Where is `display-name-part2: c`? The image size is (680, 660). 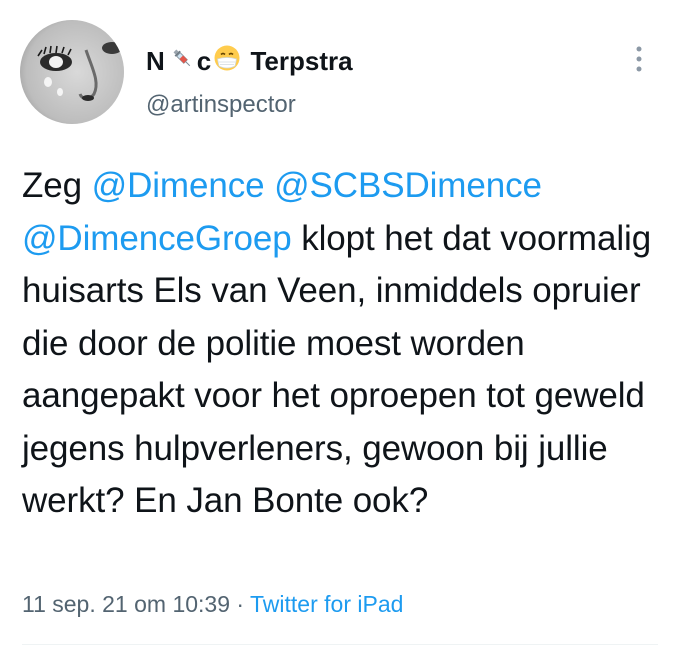 display-name-part2: c is located at coordinates (204, 61).